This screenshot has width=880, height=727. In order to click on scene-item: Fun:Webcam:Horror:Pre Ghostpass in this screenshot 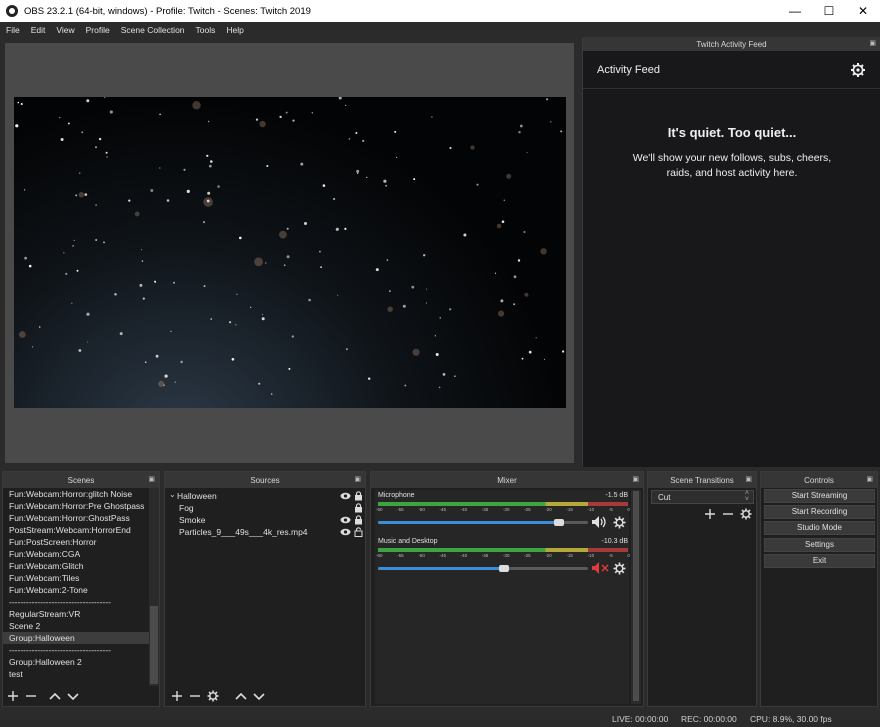, I will do `click(76, 506)`.